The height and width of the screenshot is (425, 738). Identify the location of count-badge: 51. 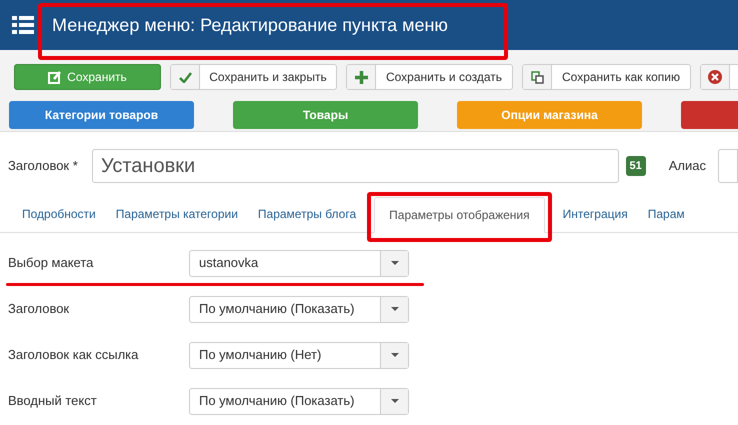
(636, 166).